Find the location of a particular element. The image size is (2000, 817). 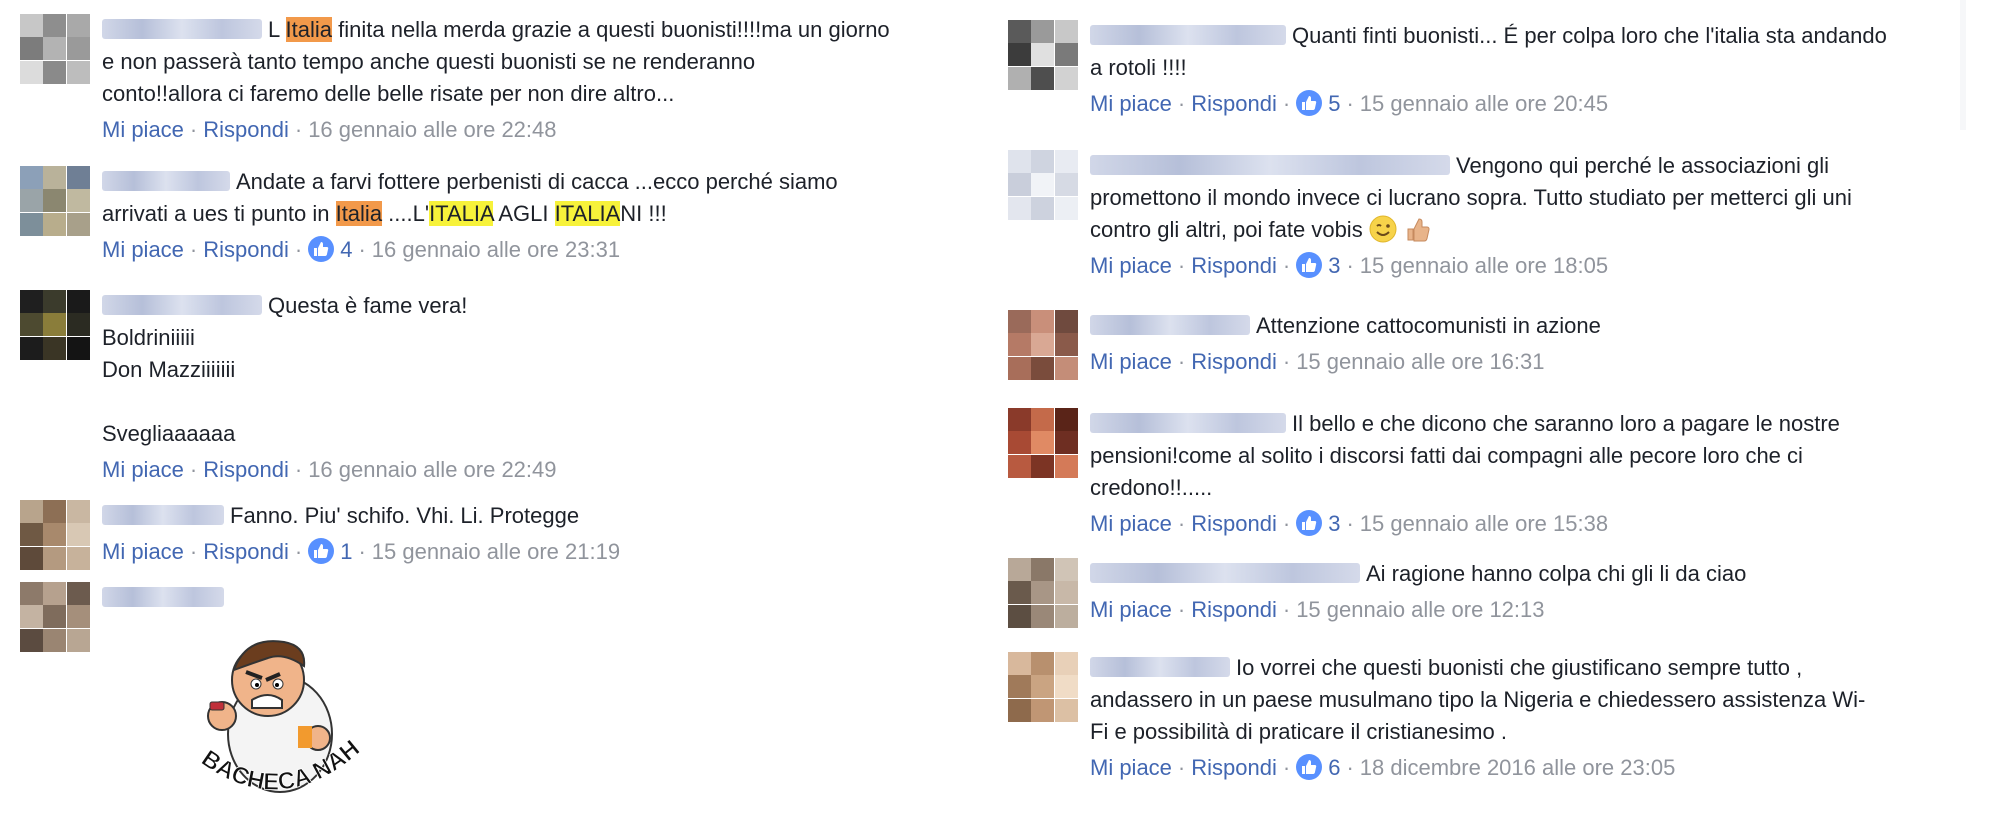

wink-emoji-icon is located at coordinates (1383, 229).